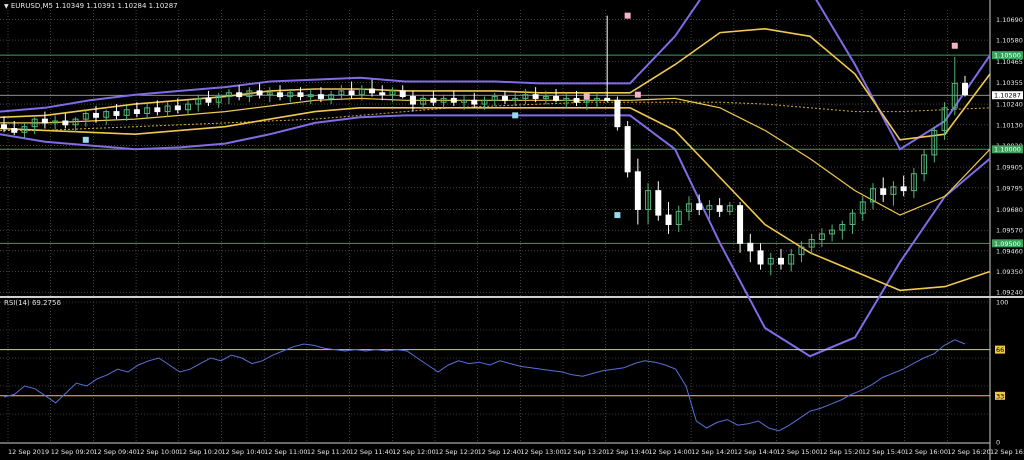 This screenshot has width=1024, height=460. I want to click on time-tick-label: 12 Sep 13:00, so click(541, 452).